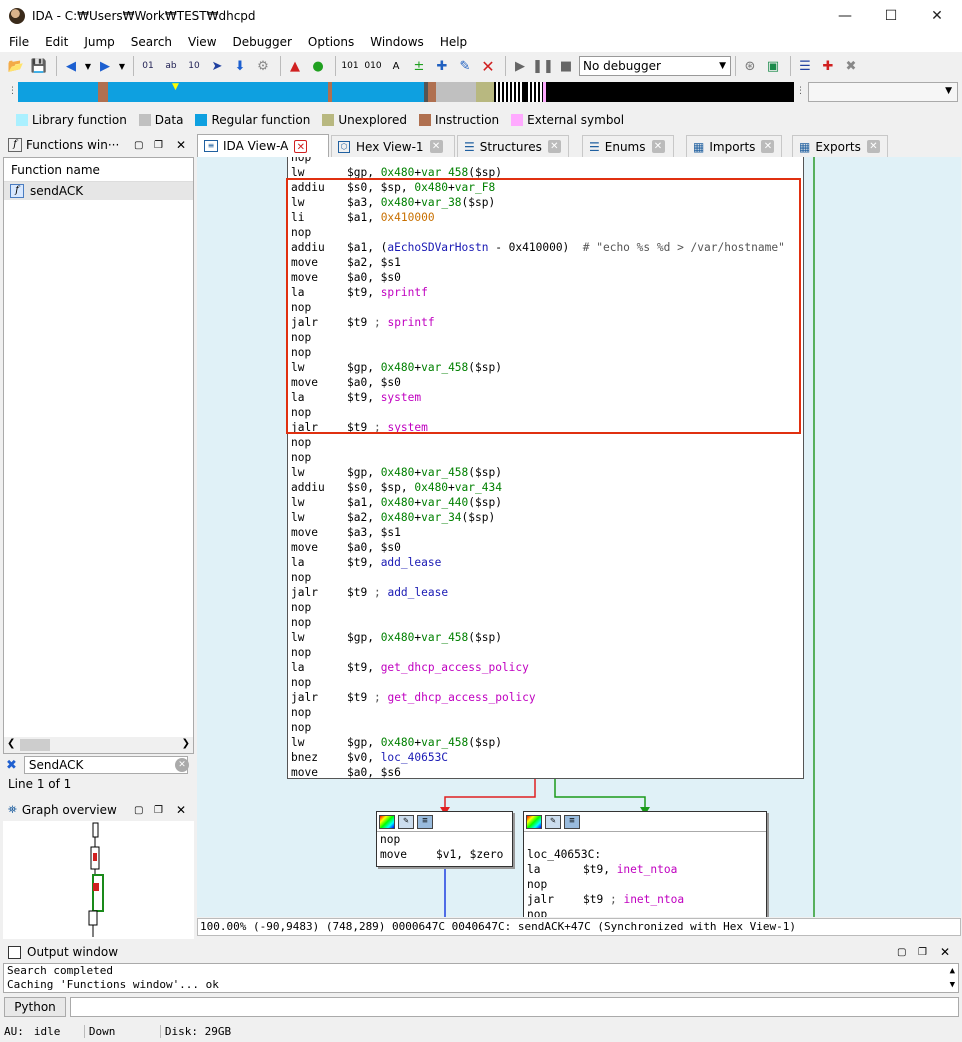  What do you see at coordinates (800, 91) in the screenshot?
I see `navigation-band-right-arrow: ⋮` at bounding box center [800, 91].